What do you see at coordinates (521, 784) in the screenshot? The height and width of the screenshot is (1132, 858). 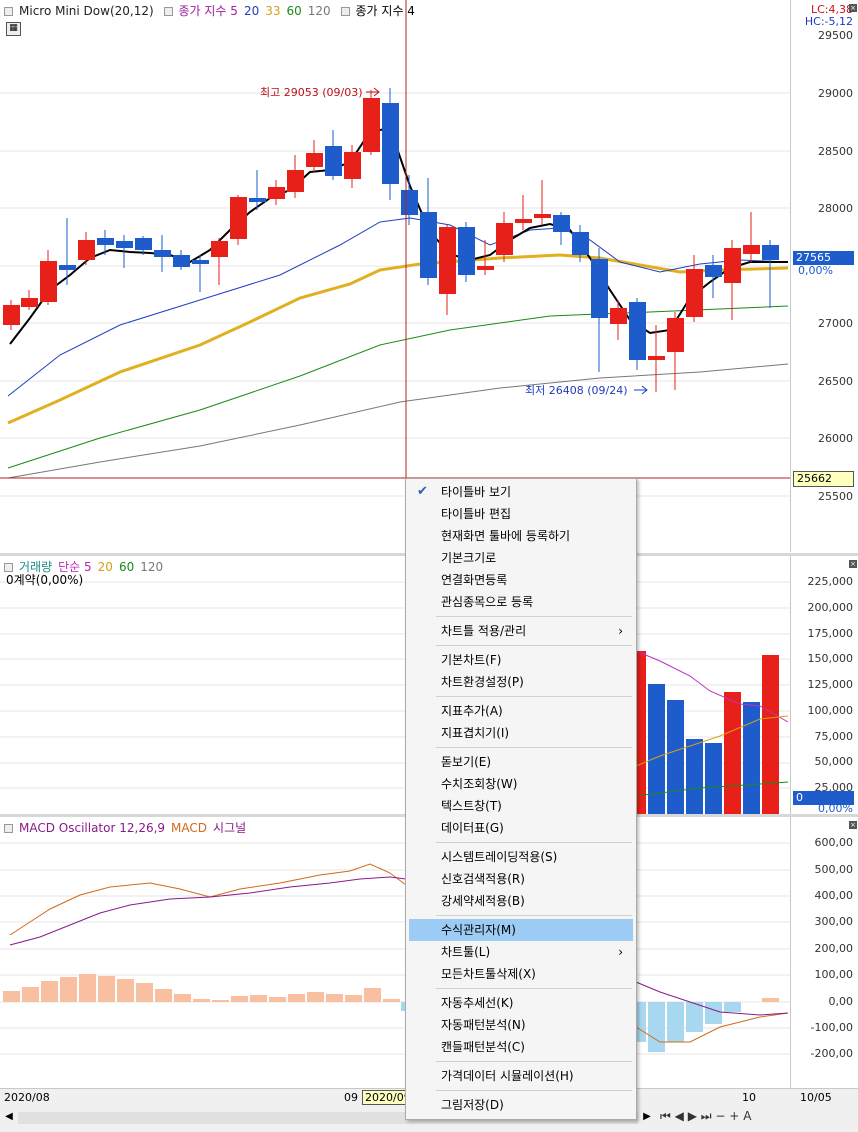 I see `menu-item-value-window: 수치조회창(W)` at bounding box center [521, 784].